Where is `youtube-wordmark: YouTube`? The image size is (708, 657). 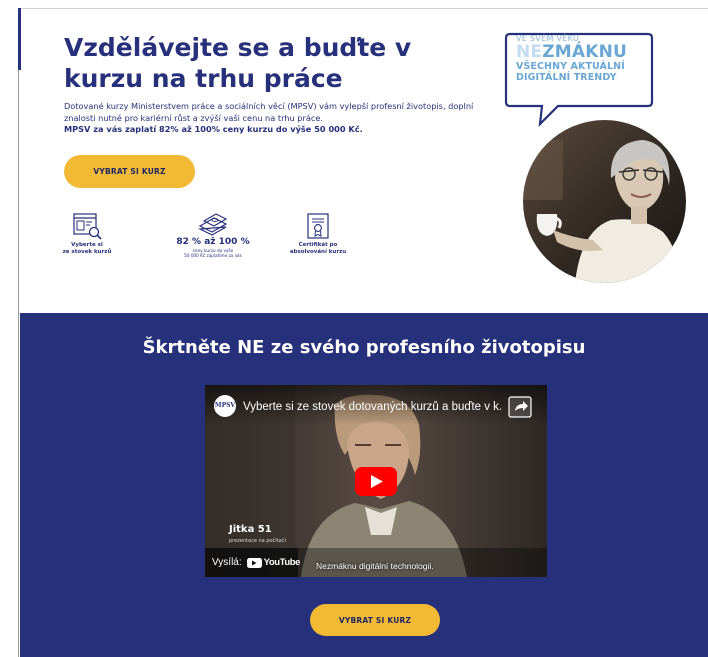 youtube-wordmark: YouTube is located at coordinates (282, 562).